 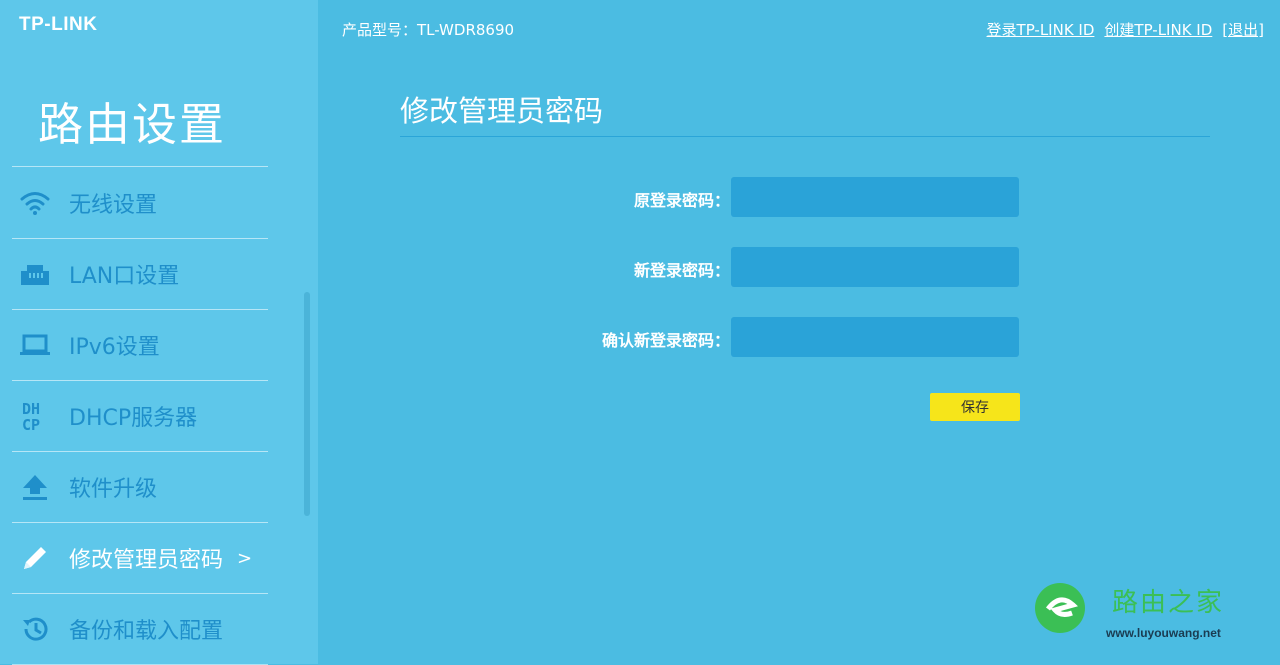 I want to click on sidebar-item-label: LAN口设置, so click(x=124, y=276).